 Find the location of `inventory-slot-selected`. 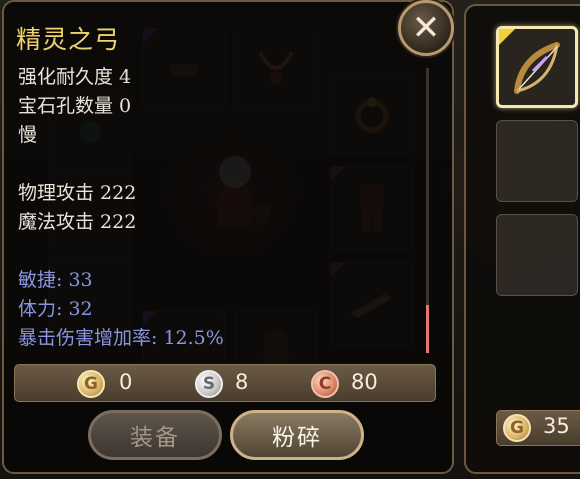

inventory-slot-selected is located at coordinates (537, 67).